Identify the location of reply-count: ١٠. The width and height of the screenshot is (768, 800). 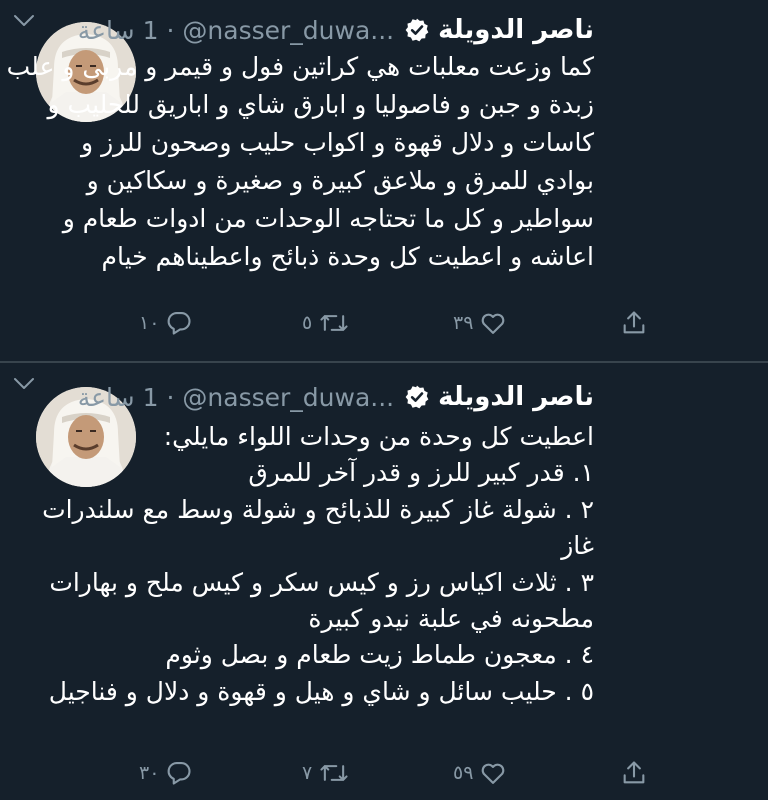
(149, 323).